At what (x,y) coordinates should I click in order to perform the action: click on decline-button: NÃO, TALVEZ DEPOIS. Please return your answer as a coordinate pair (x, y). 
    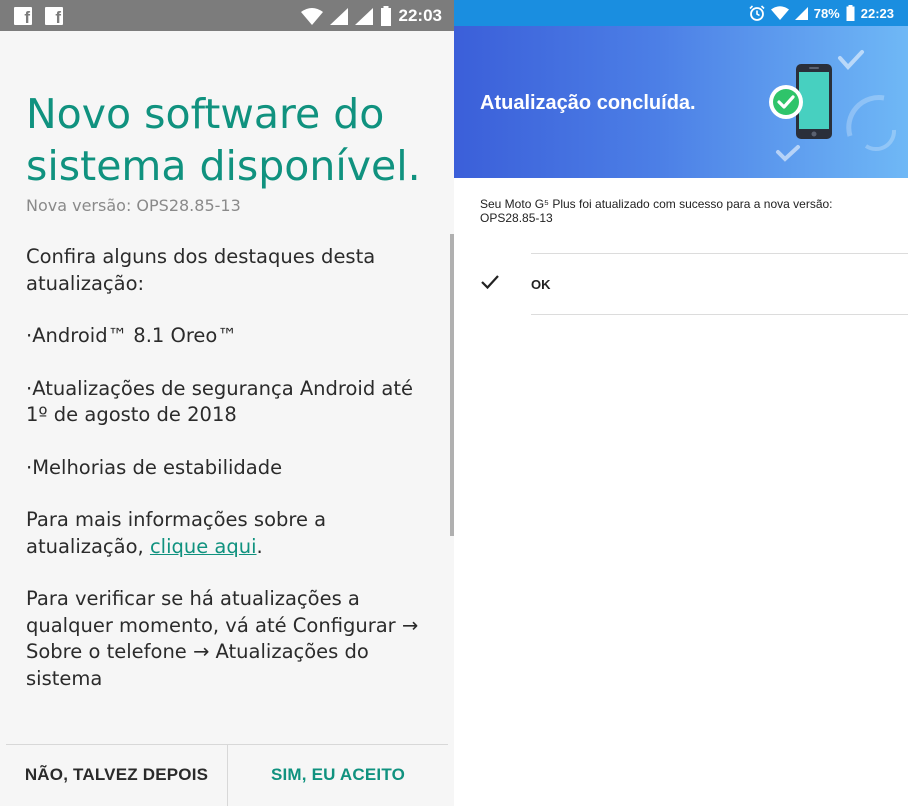
    Looking at the image, I should click on (116, 775).